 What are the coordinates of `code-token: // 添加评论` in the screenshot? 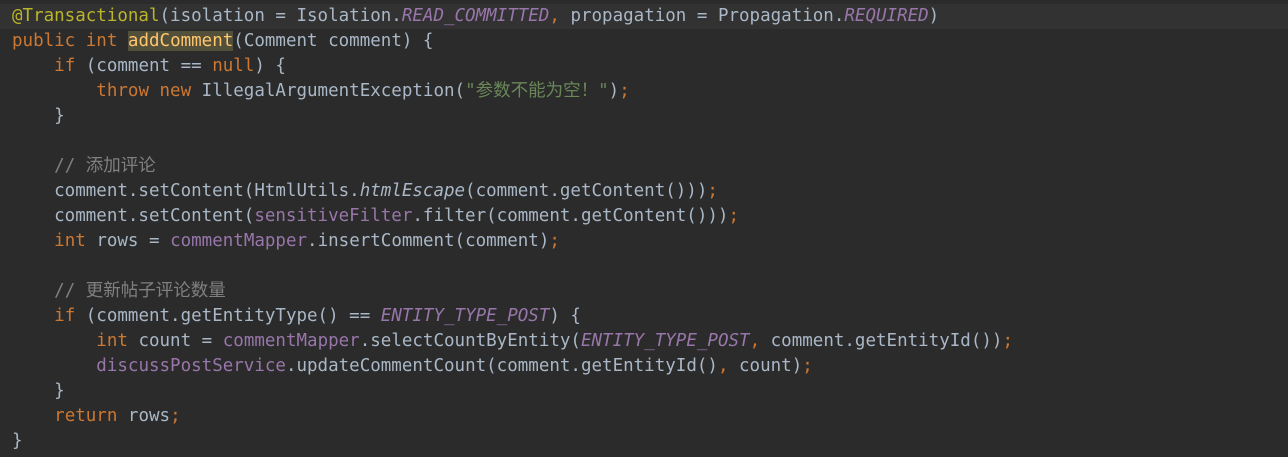 It's located at (105, 166).